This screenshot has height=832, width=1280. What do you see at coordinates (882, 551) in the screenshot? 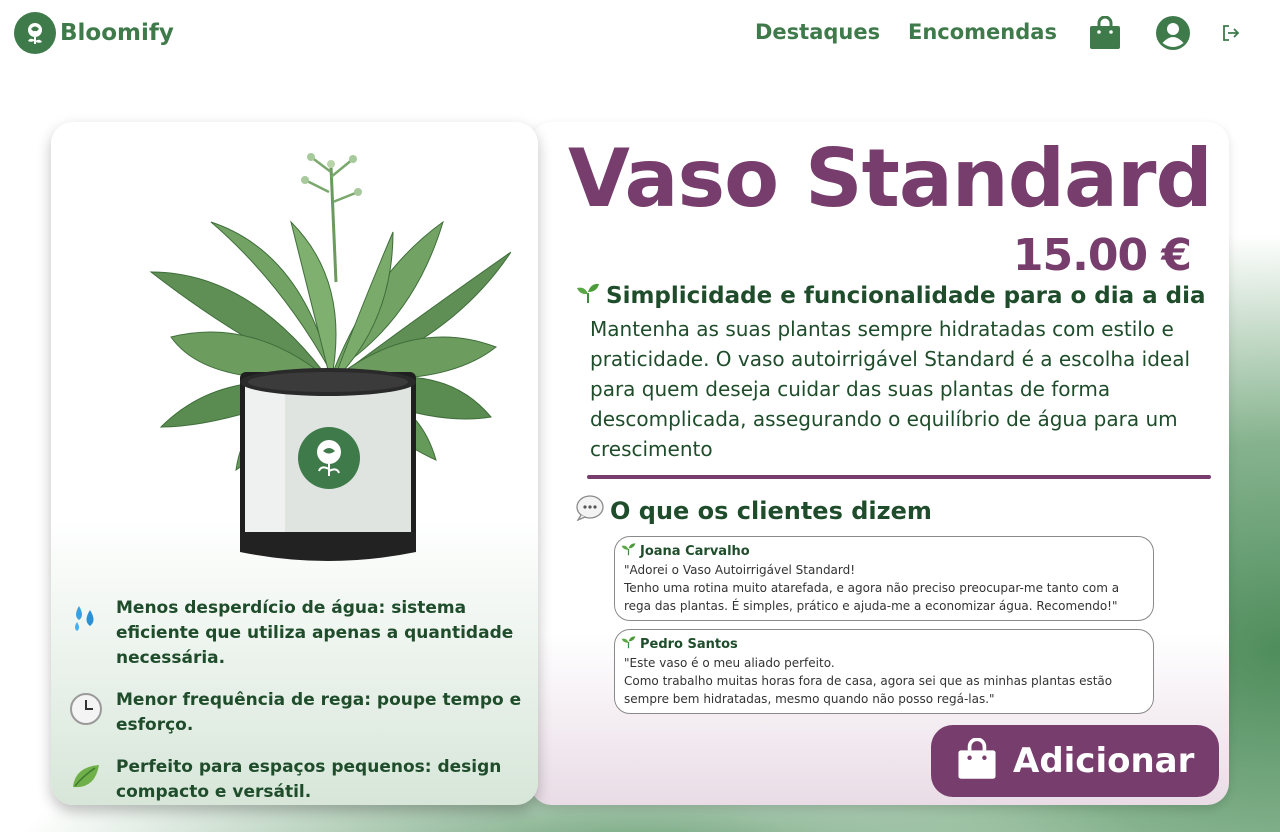
I see `review-author: Joana Carvalho` at bounding box center [882, 551].